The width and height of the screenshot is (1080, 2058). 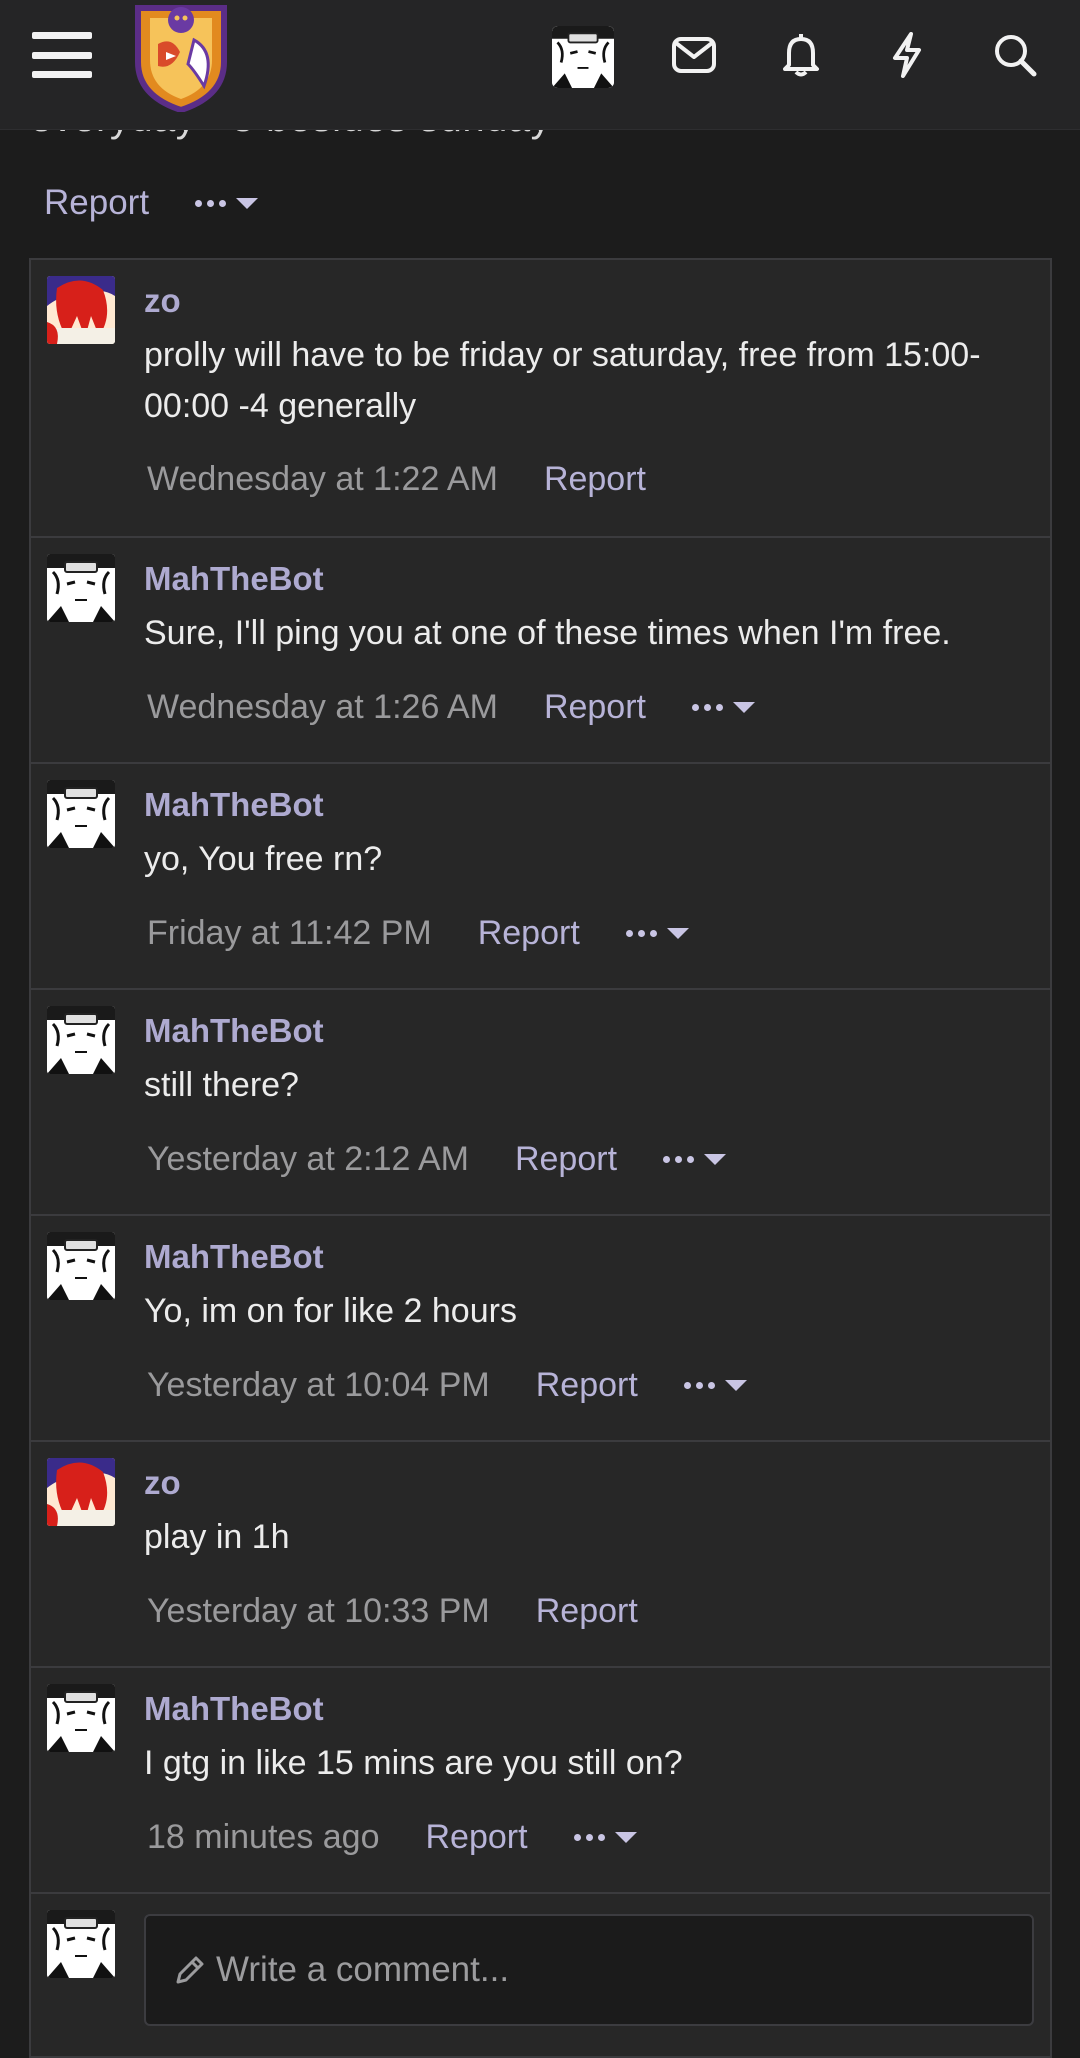 I want to click on comment-meta: Yesterday at 10:33 PM Report, so click(x=392, y=1611).